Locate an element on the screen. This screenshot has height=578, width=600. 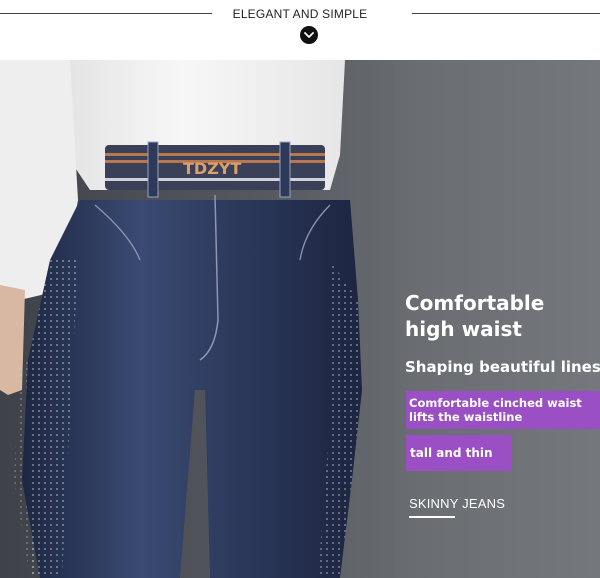
chevron-down-icon is located at coordinates (309, 35).